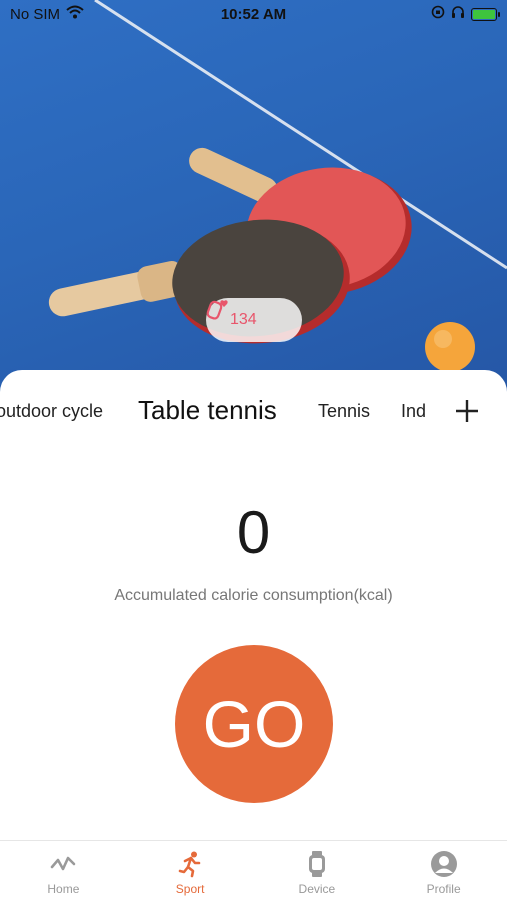 The height and width of the screenshot is (900, 507). I want to click on plus-icon, so click(467, 411).